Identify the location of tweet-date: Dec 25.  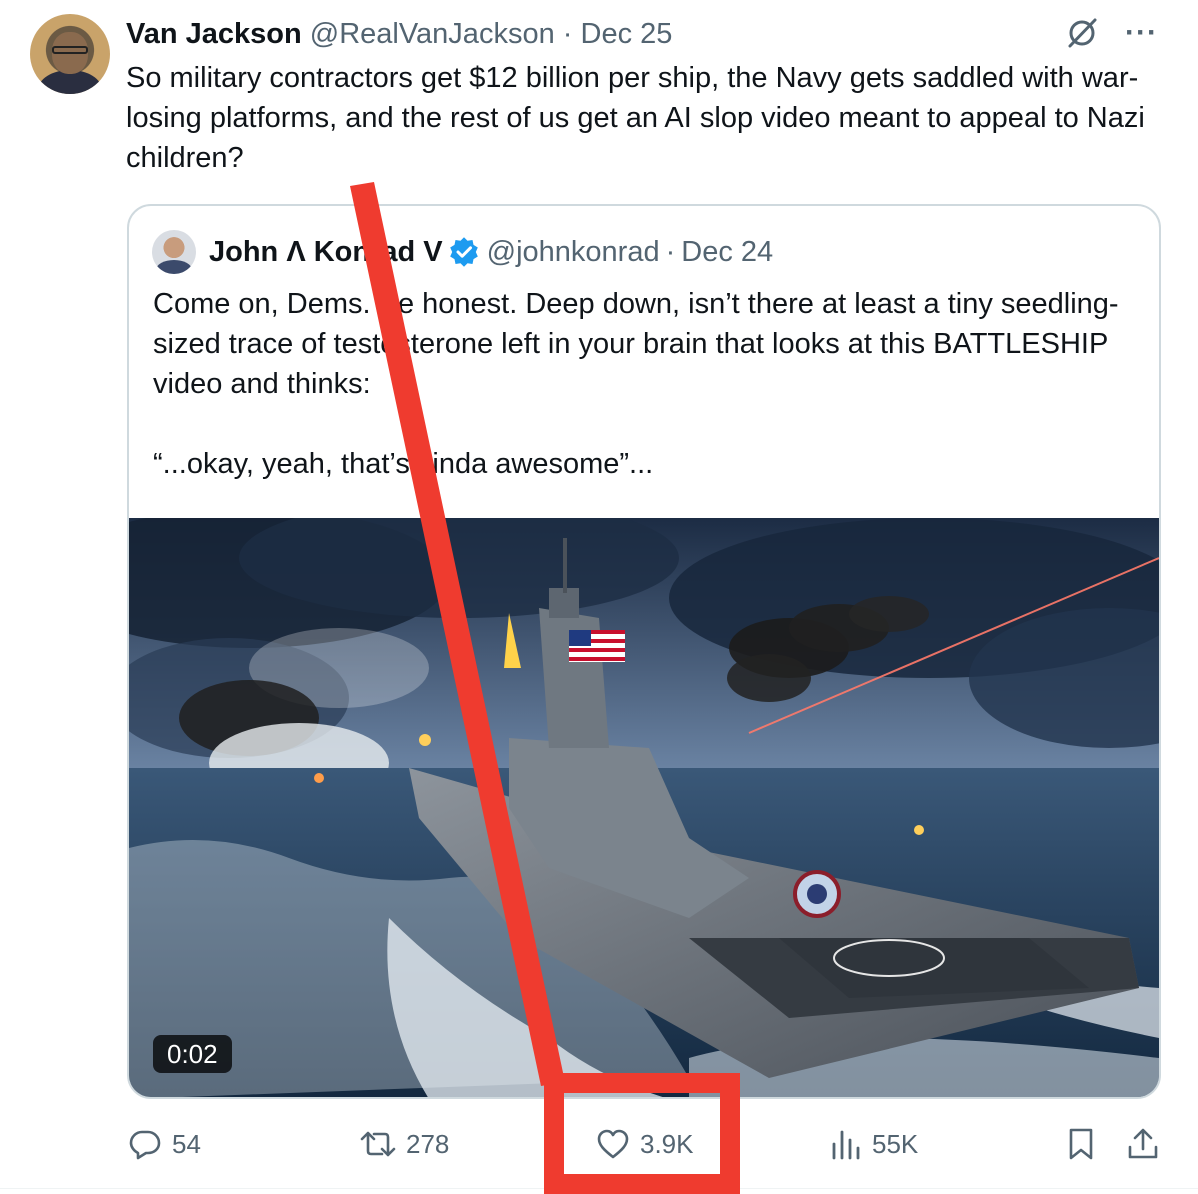
(627, 34).